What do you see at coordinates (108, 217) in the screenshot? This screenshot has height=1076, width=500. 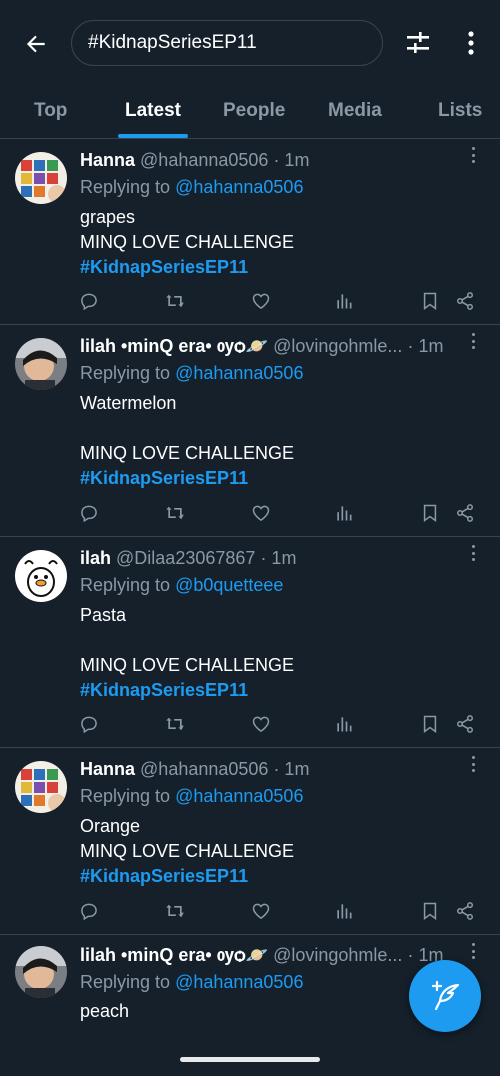 I see `tweet-text-line: grapes` at bounding box center [108, 217].